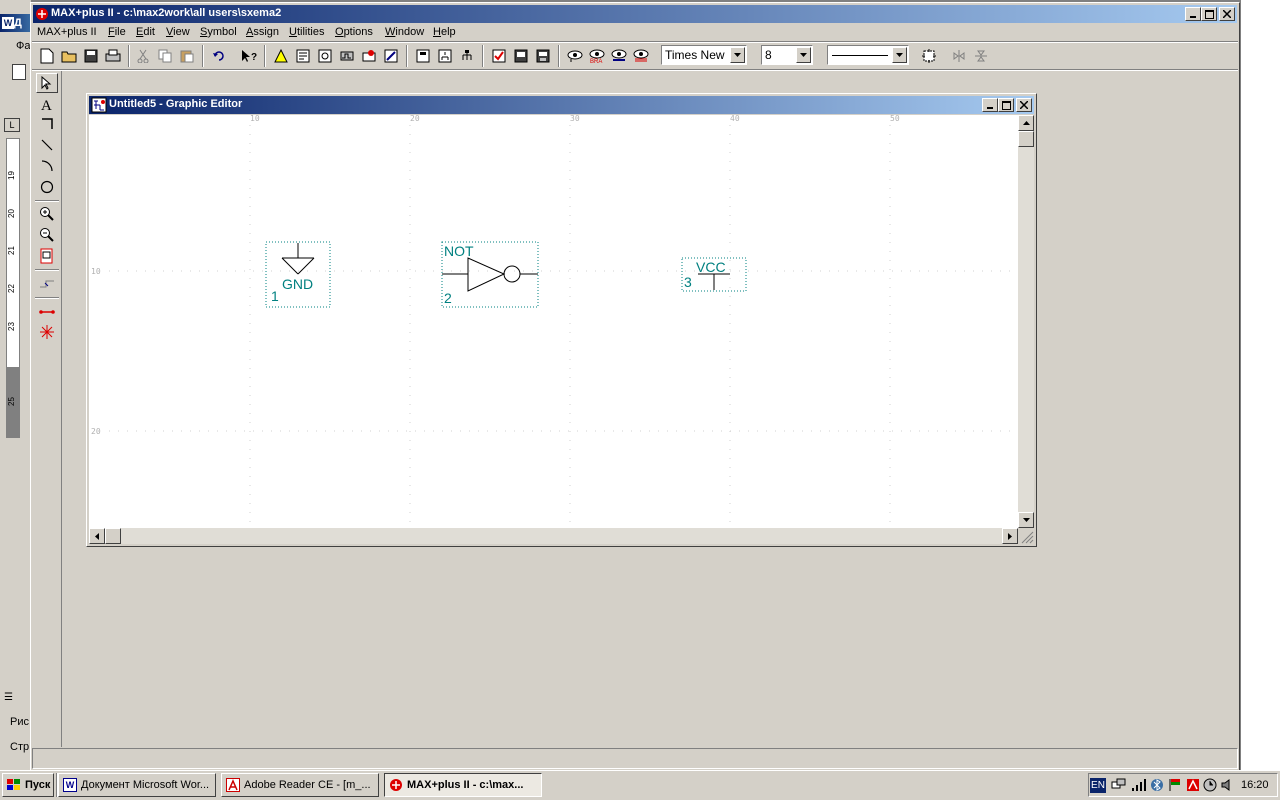 This screenshot has width=1280, height=800. I want to click on svg-text: A, so click(46, 104).